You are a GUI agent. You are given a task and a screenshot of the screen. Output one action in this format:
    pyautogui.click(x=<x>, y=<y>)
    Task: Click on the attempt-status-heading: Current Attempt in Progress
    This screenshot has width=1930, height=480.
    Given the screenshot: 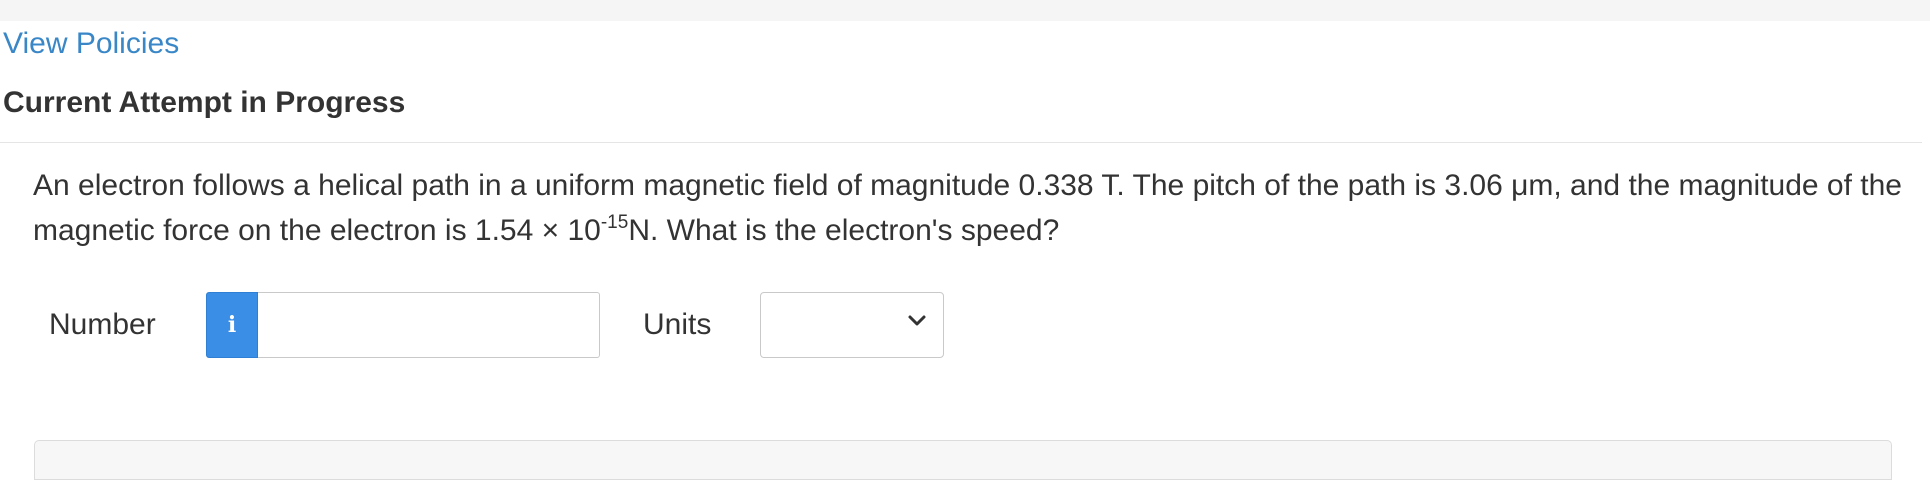 What is the action you would take?
    pyautogui.click(x=204, y=102)
    